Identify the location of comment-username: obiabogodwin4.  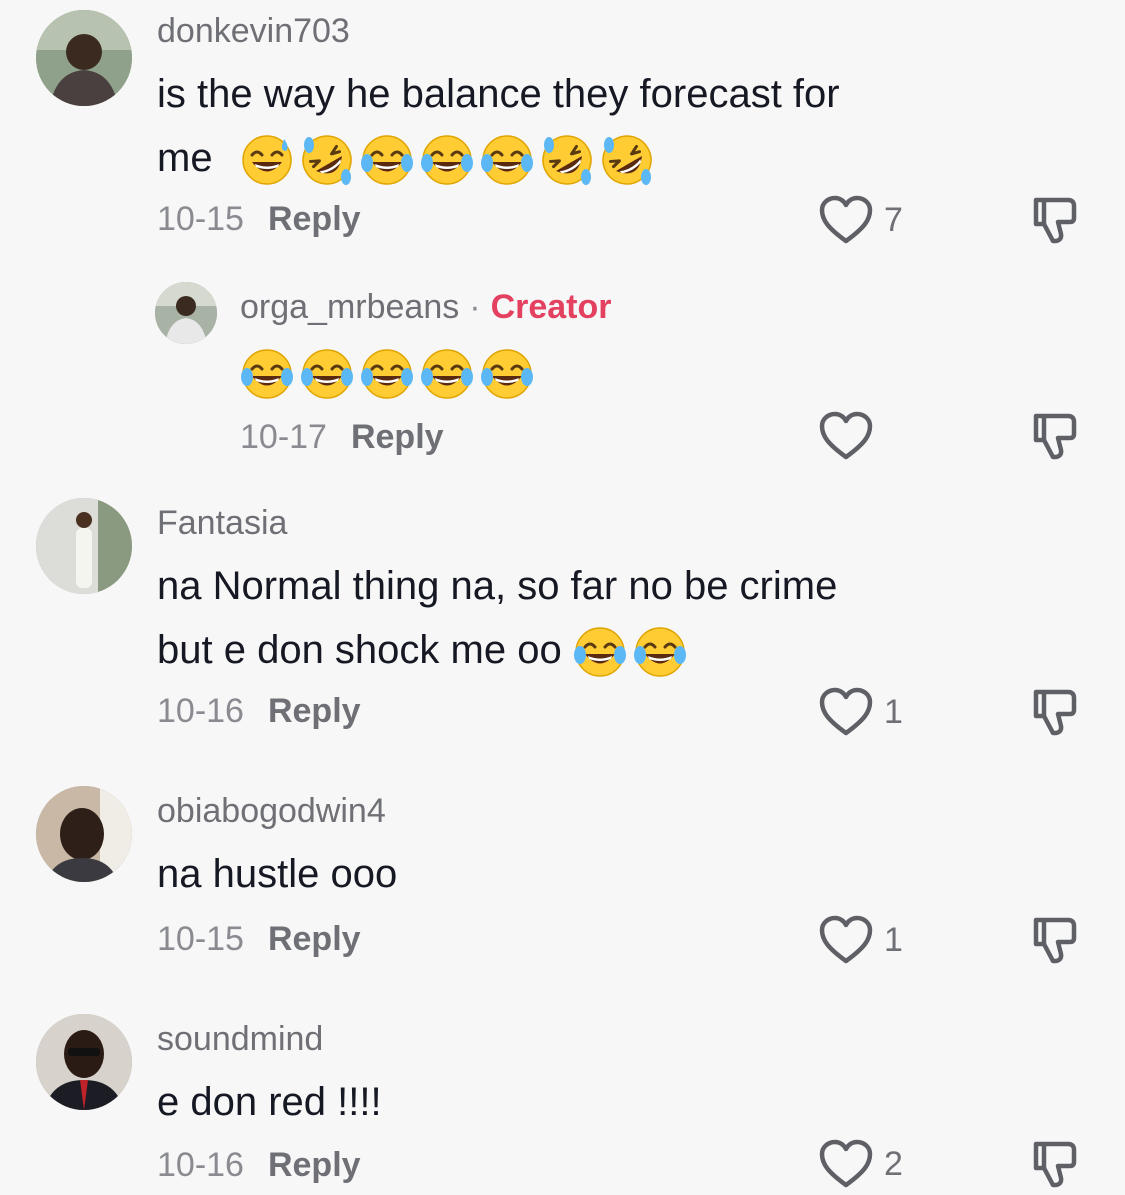
(271, 811).